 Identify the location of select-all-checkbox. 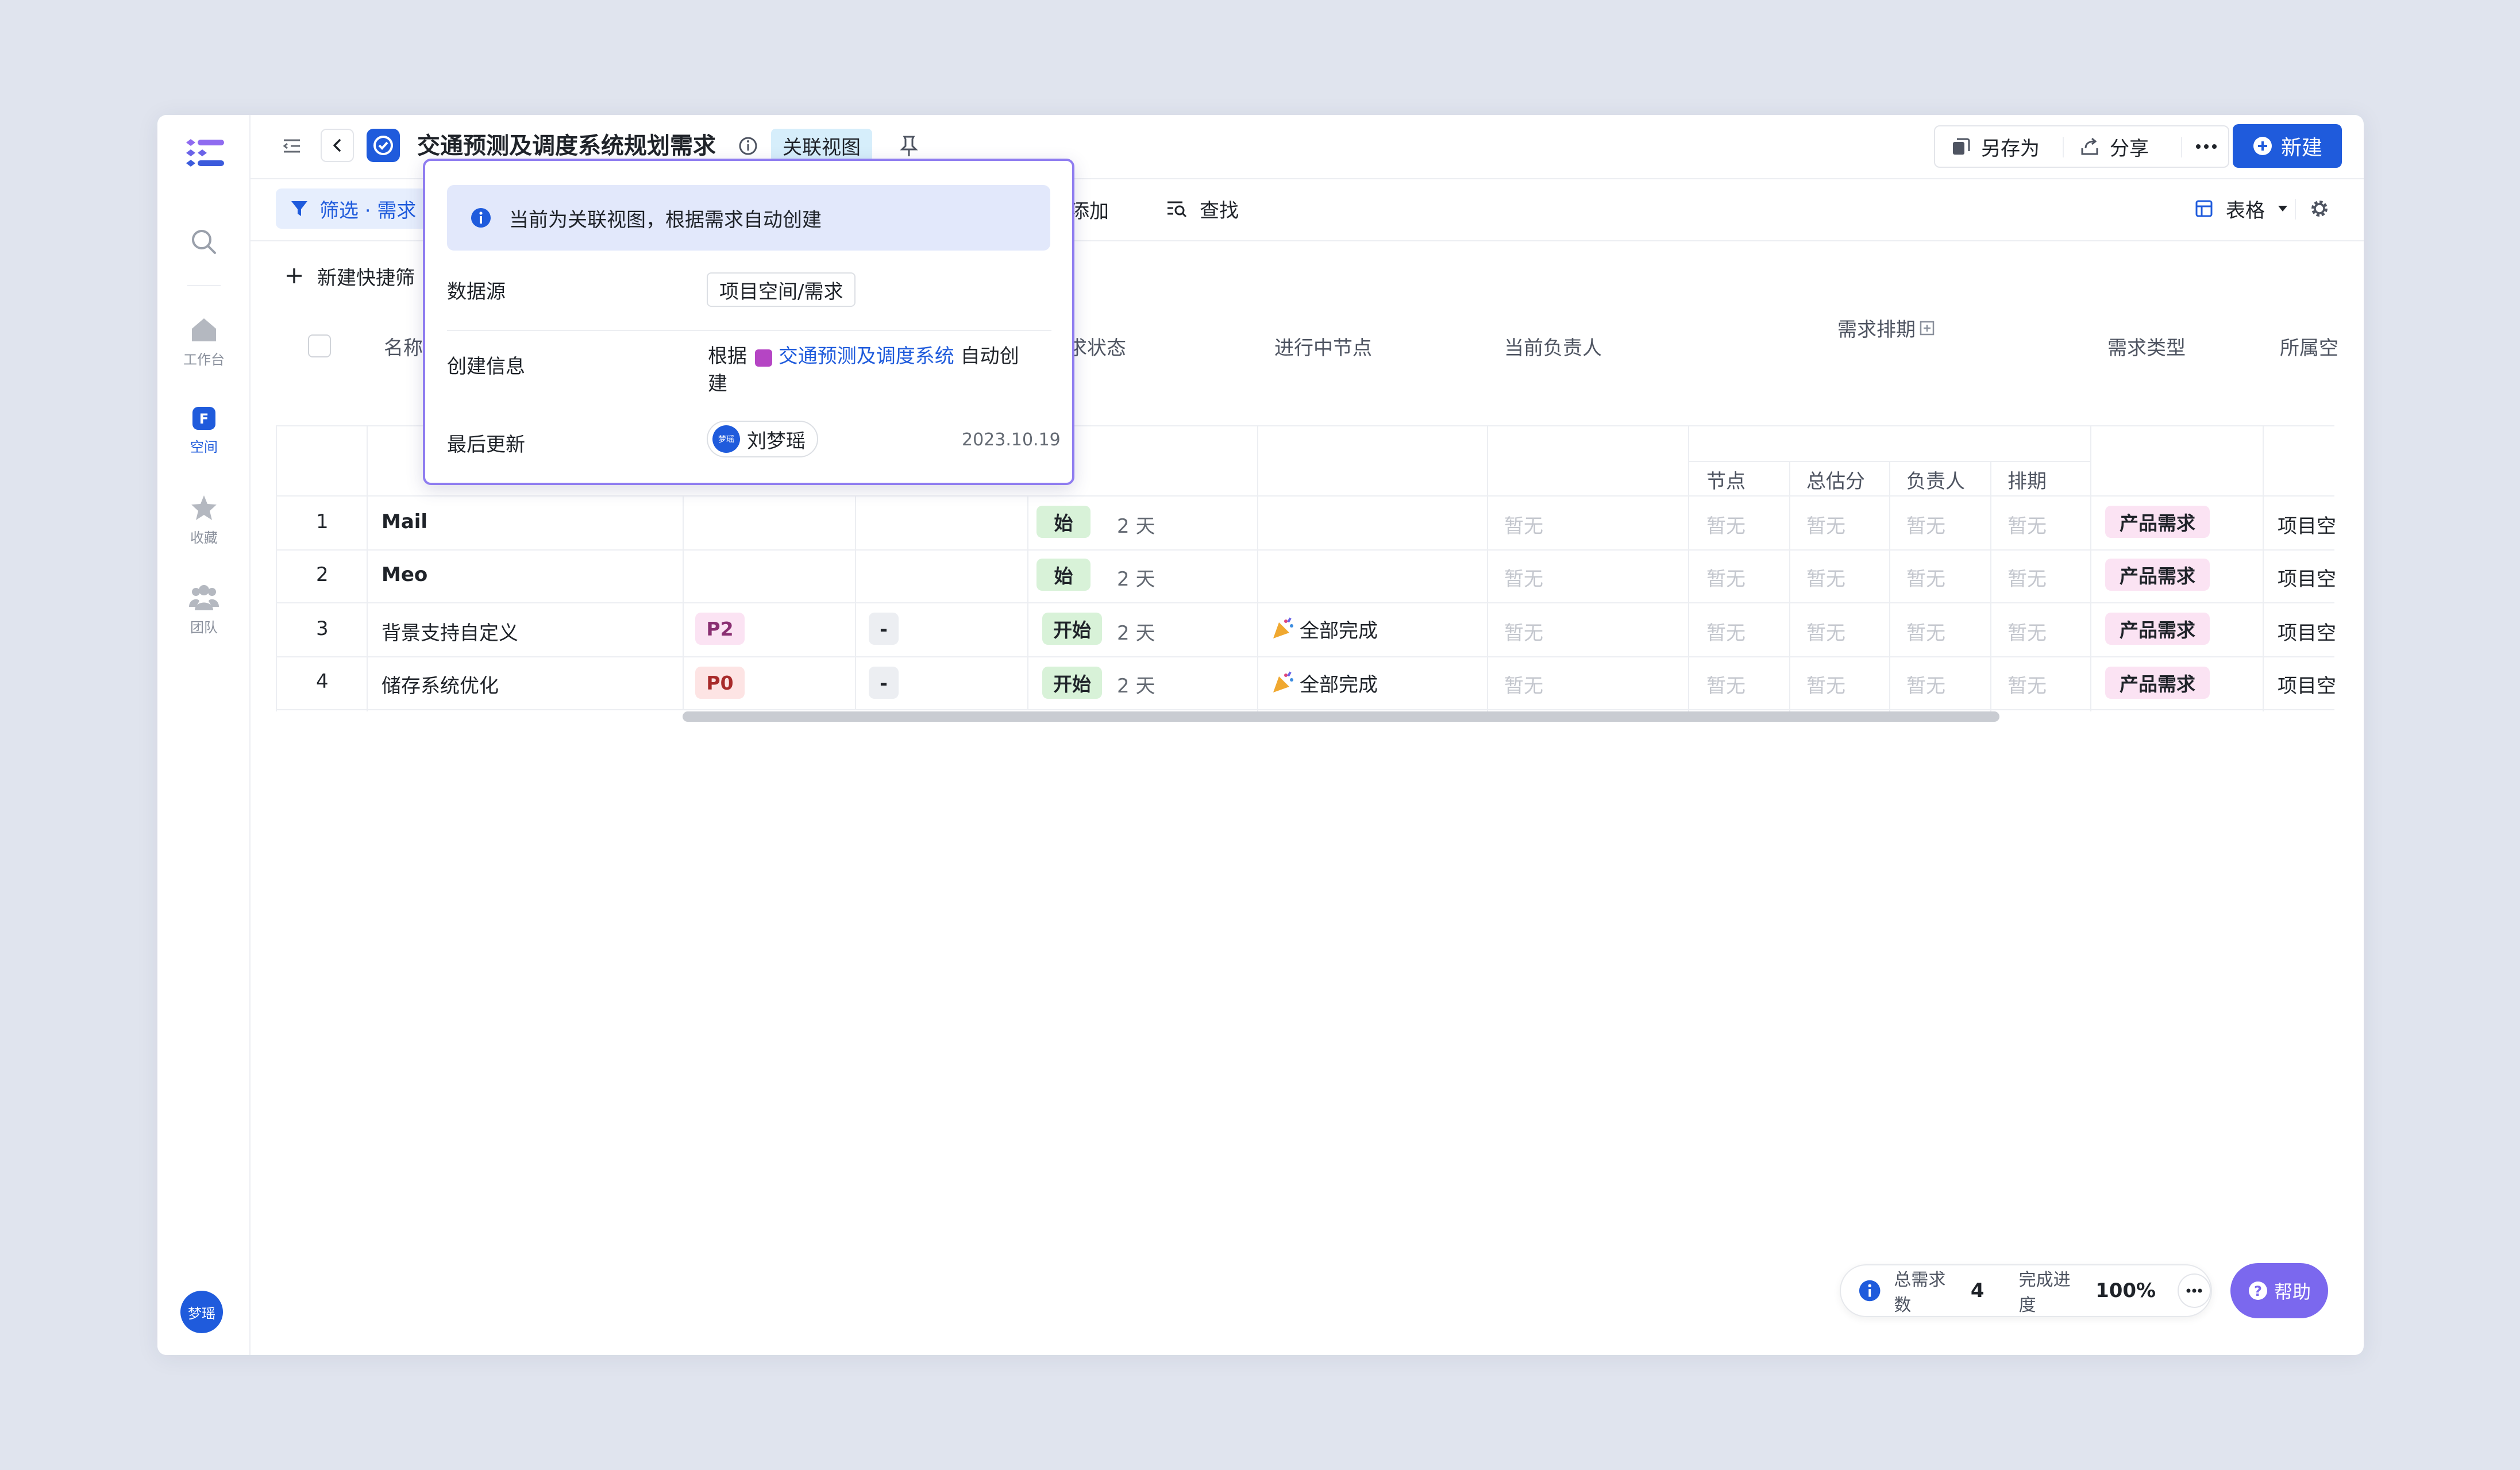
(320, 345).